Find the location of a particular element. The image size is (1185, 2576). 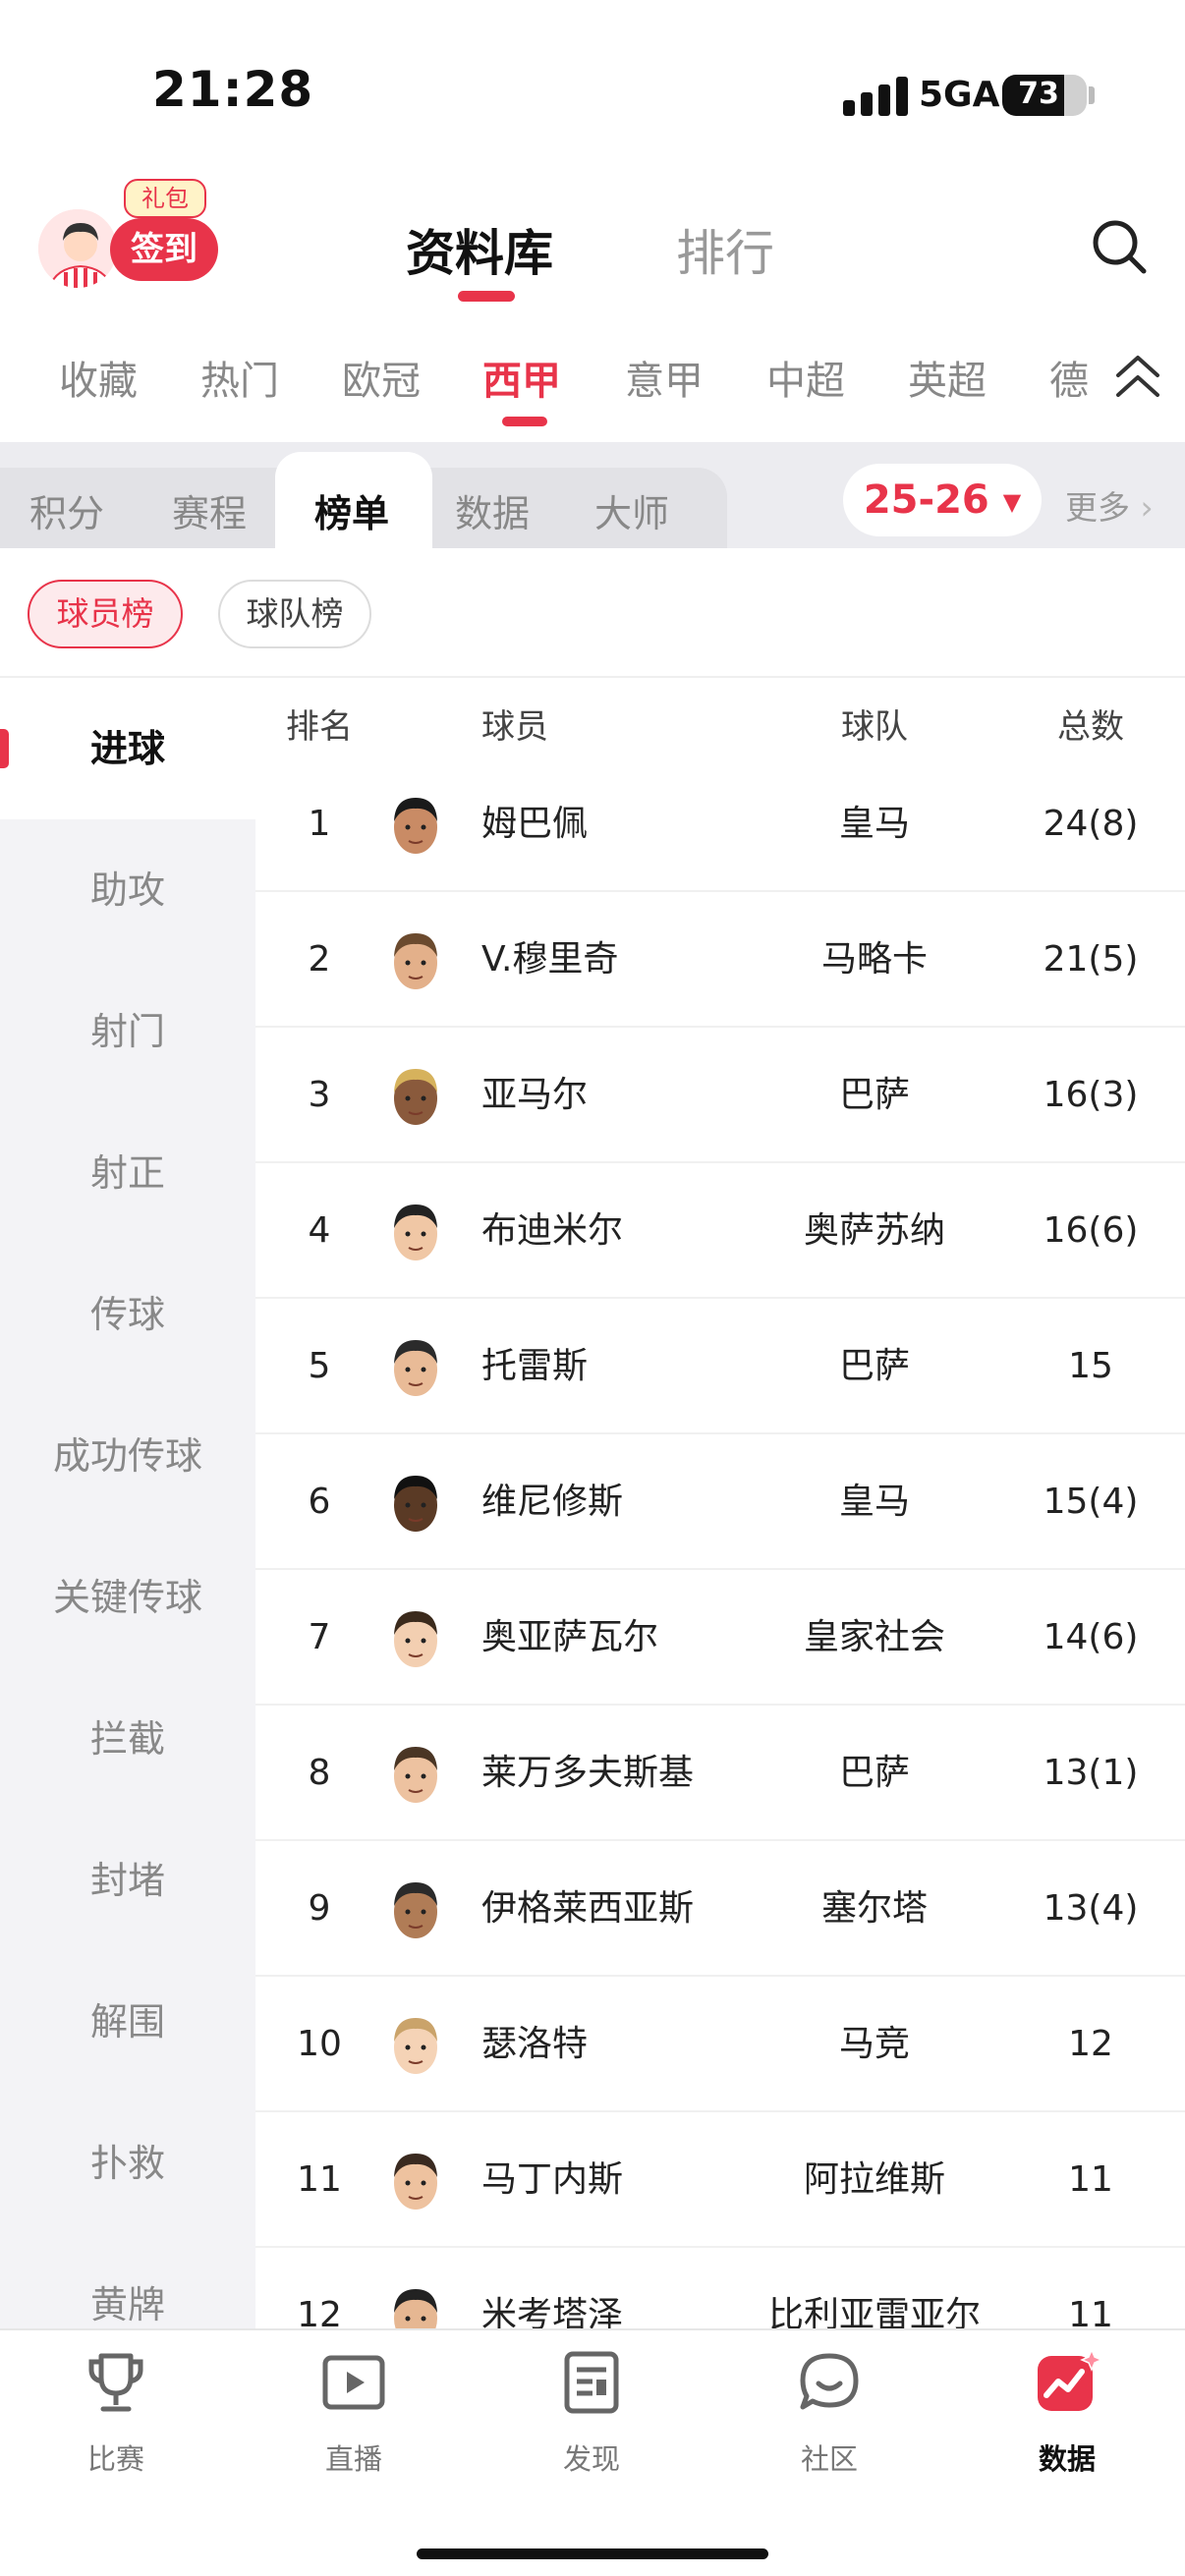

table-row: 2 V.穆里奇 马略卡 21(5) is located at coordinates (720, 960).